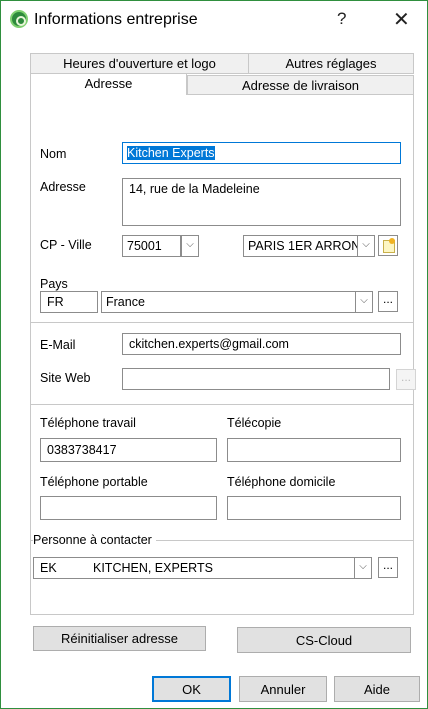 The height and width of the screenshot is (709, 428). I want to click on telecopie-field, so click(314, 450).